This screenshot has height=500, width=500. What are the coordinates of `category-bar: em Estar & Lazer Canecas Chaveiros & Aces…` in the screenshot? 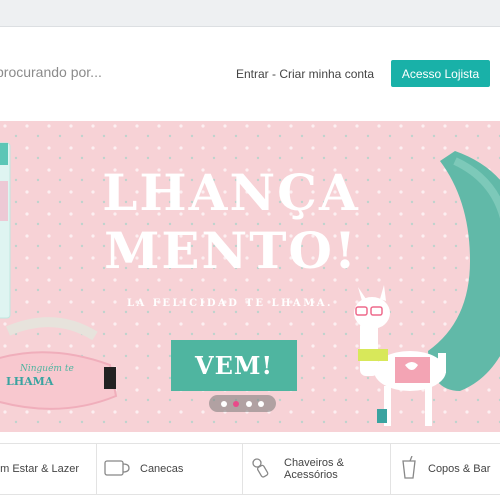 It's located at (250, 469).